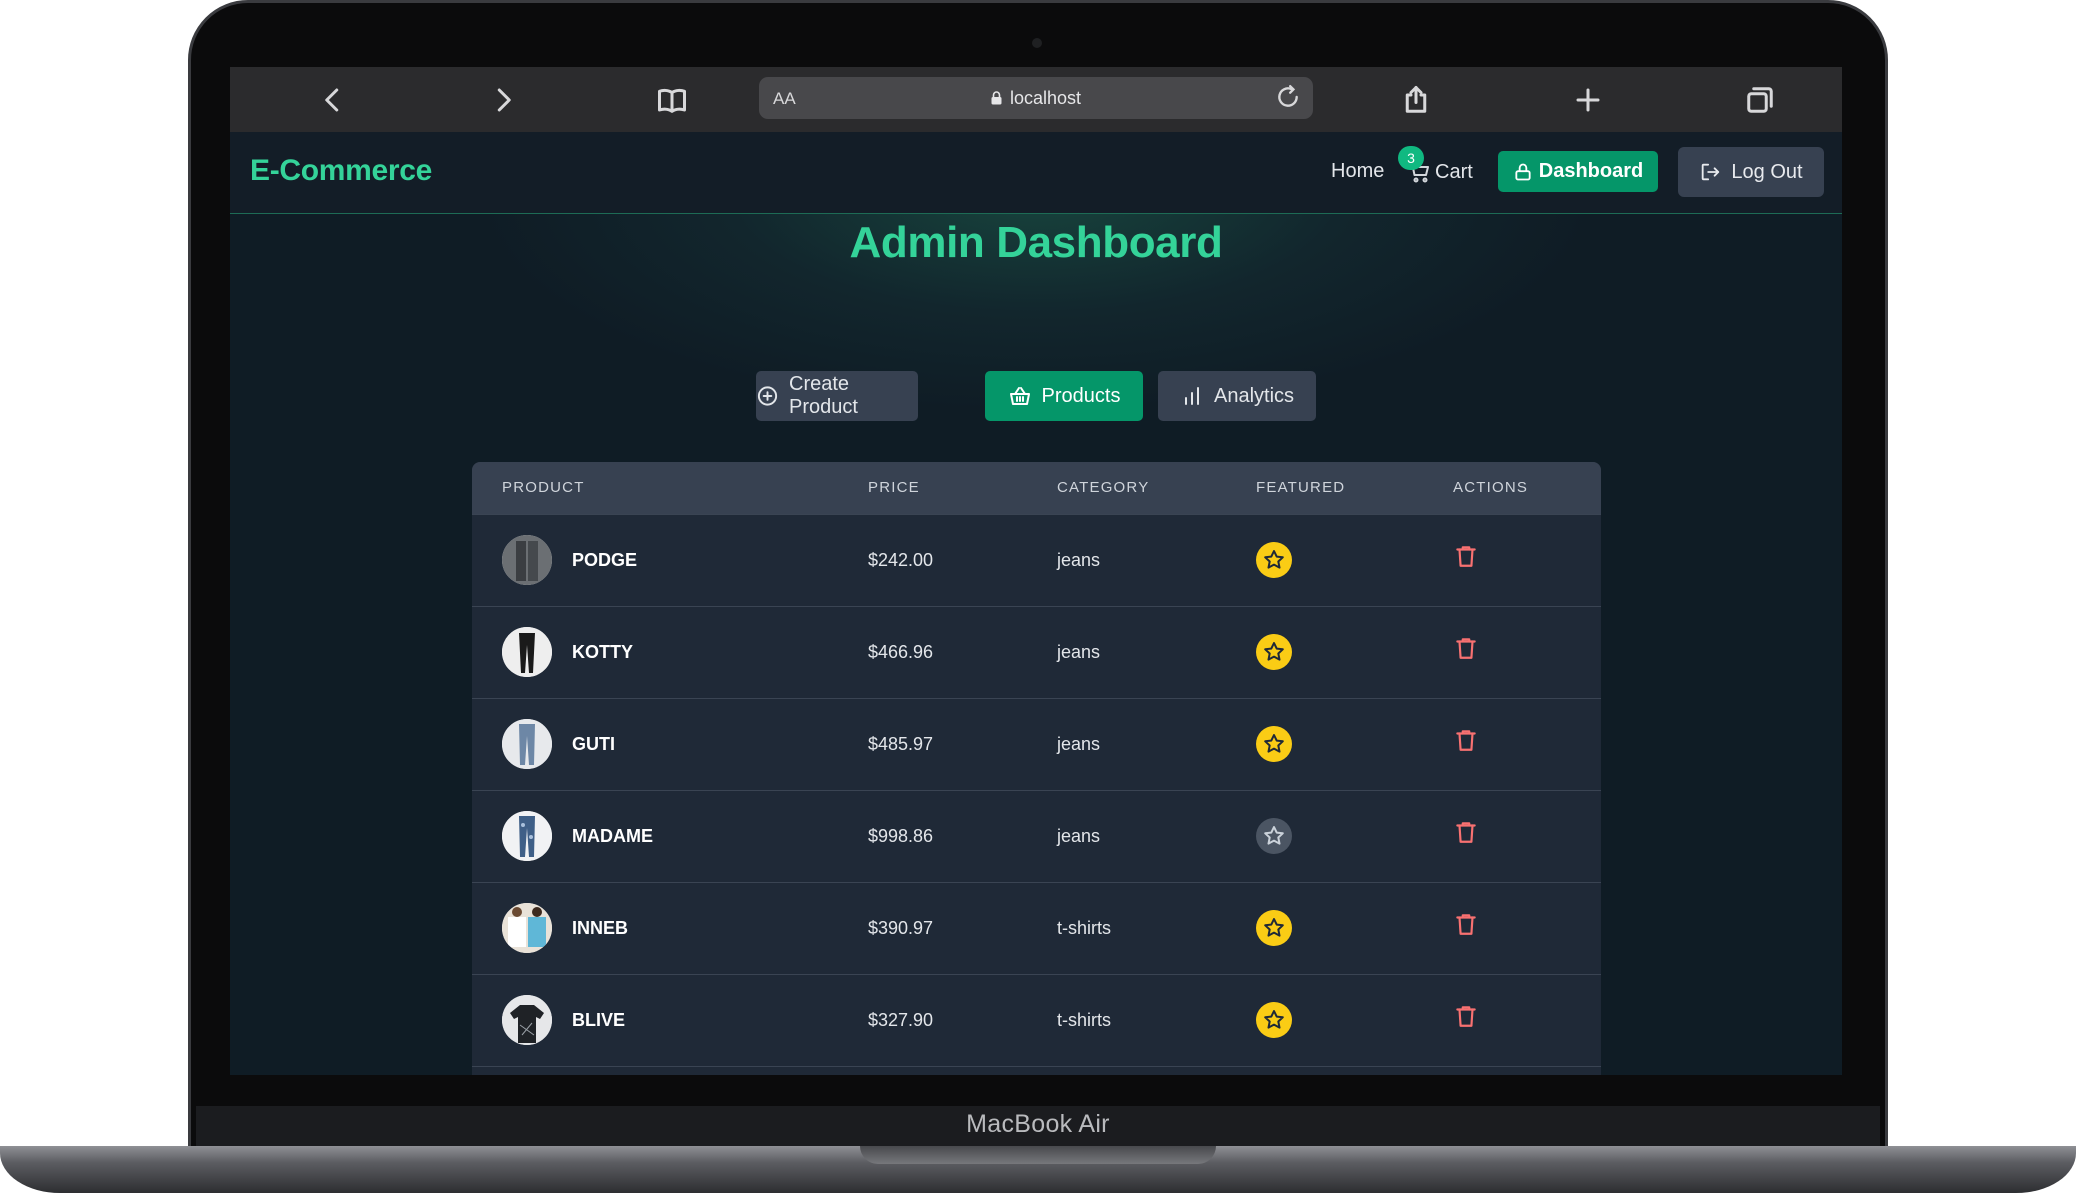 Image resolution: width=2076 pixels, height=1193 pixels. What do you see at coordinates (901, 744) in the screenshot?
I see `product-price: $485.97` at bounding box center [901, 744].